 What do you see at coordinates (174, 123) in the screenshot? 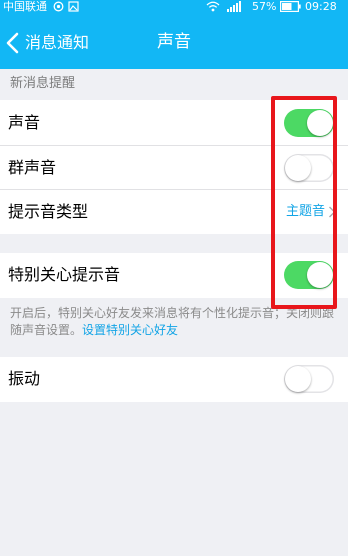
I see `sound-row: 声音` at bounding box center [174, 123].